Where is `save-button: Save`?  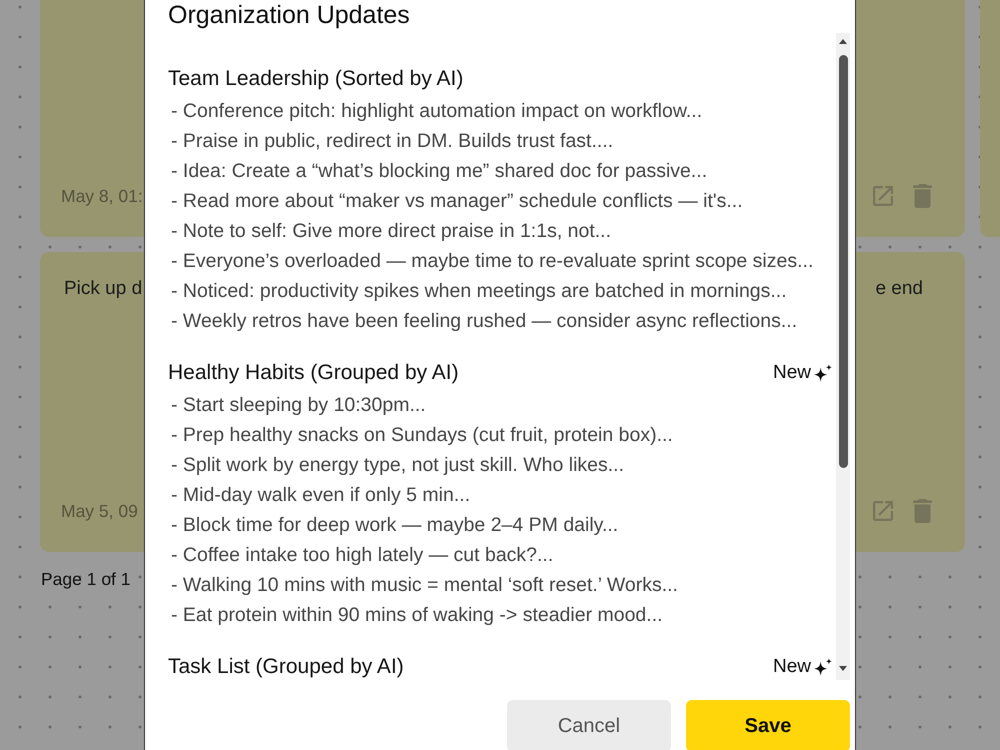
save-button: Save is located at coordinates (768, 725).